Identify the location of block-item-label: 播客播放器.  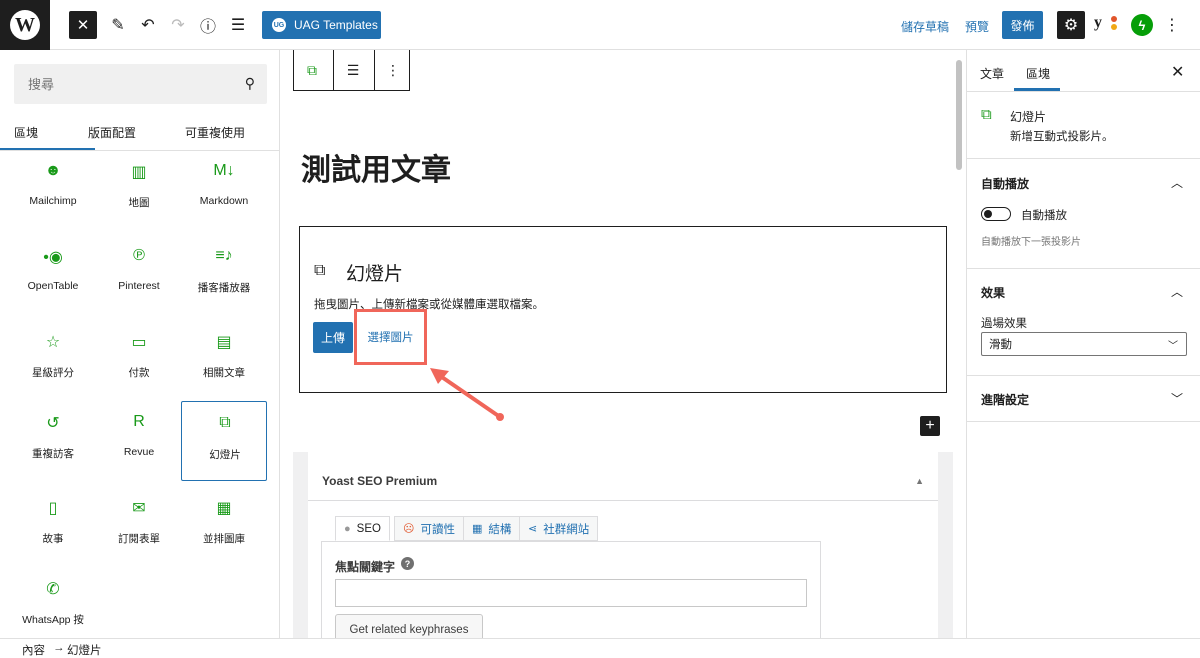
(224, 288).